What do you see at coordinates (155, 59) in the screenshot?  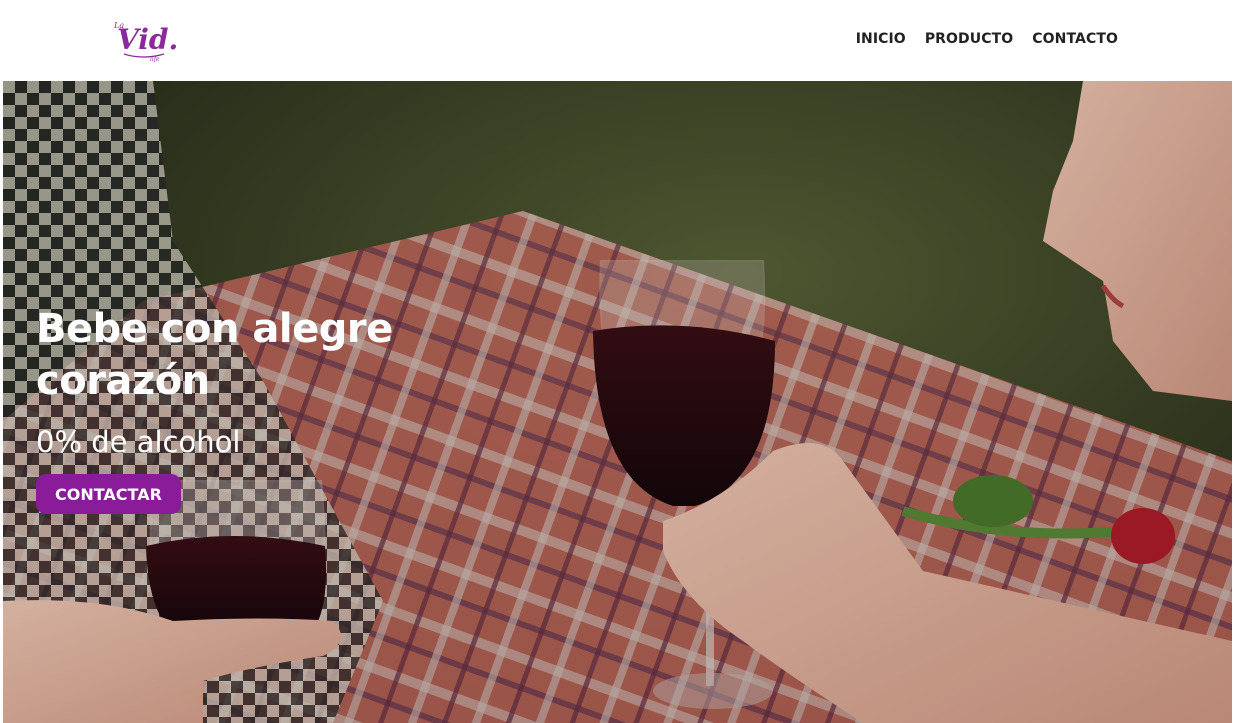 I see `svg-text: life` at bounding box center [155, 59].